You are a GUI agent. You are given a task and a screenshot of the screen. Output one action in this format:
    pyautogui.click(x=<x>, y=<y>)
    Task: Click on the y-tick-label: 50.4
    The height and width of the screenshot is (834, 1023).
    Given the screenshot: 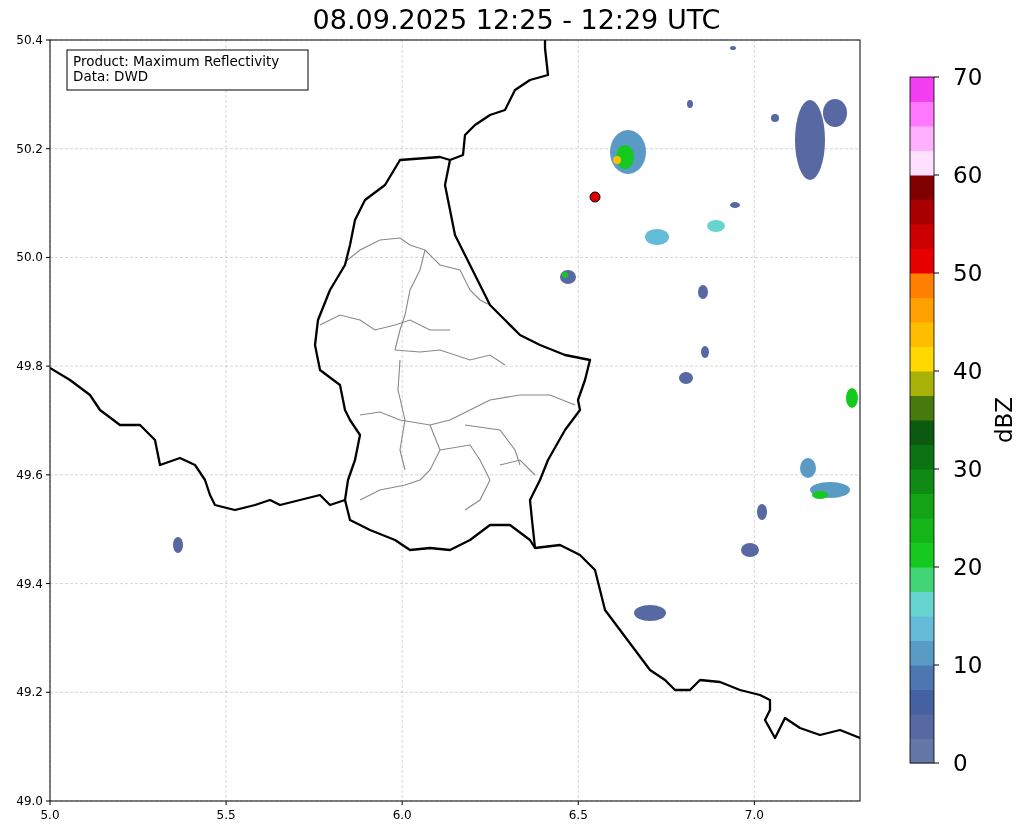 What is the action you would take?
    pyautogui.click(x=29, y=40)
    